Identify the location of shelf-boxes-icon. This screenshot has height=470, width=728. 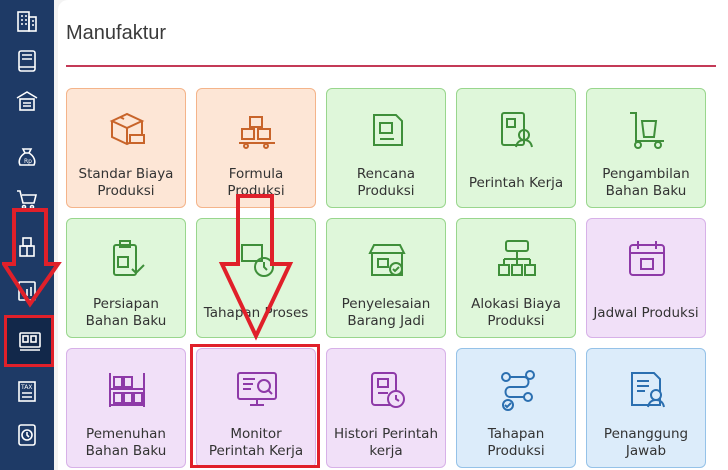
(127, 390).